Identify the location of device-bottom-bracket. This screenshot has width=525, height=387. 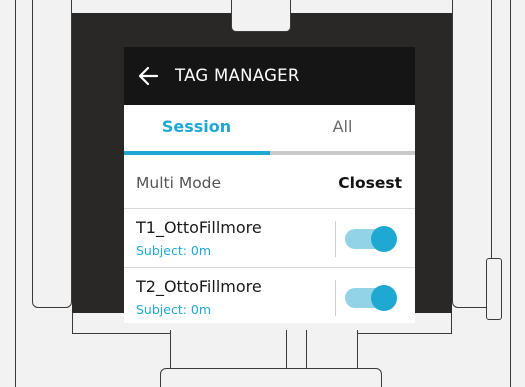
(271, 377).